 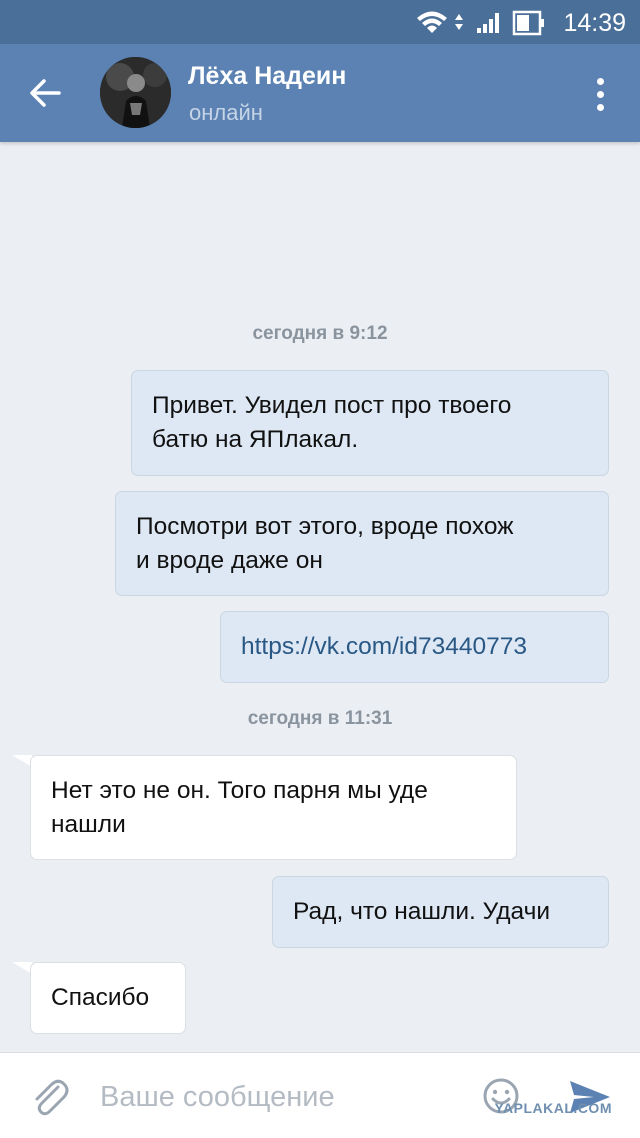 I want to click on arrow-left-icon, so click(x=45, y=93).